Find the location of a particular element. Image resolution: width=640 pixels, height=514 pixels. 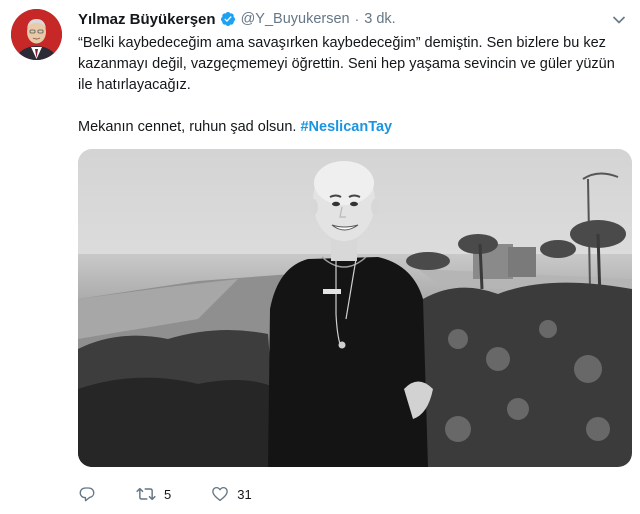

author-name: Yılmaz Büyükerşen is located at coordinates (147, 19).